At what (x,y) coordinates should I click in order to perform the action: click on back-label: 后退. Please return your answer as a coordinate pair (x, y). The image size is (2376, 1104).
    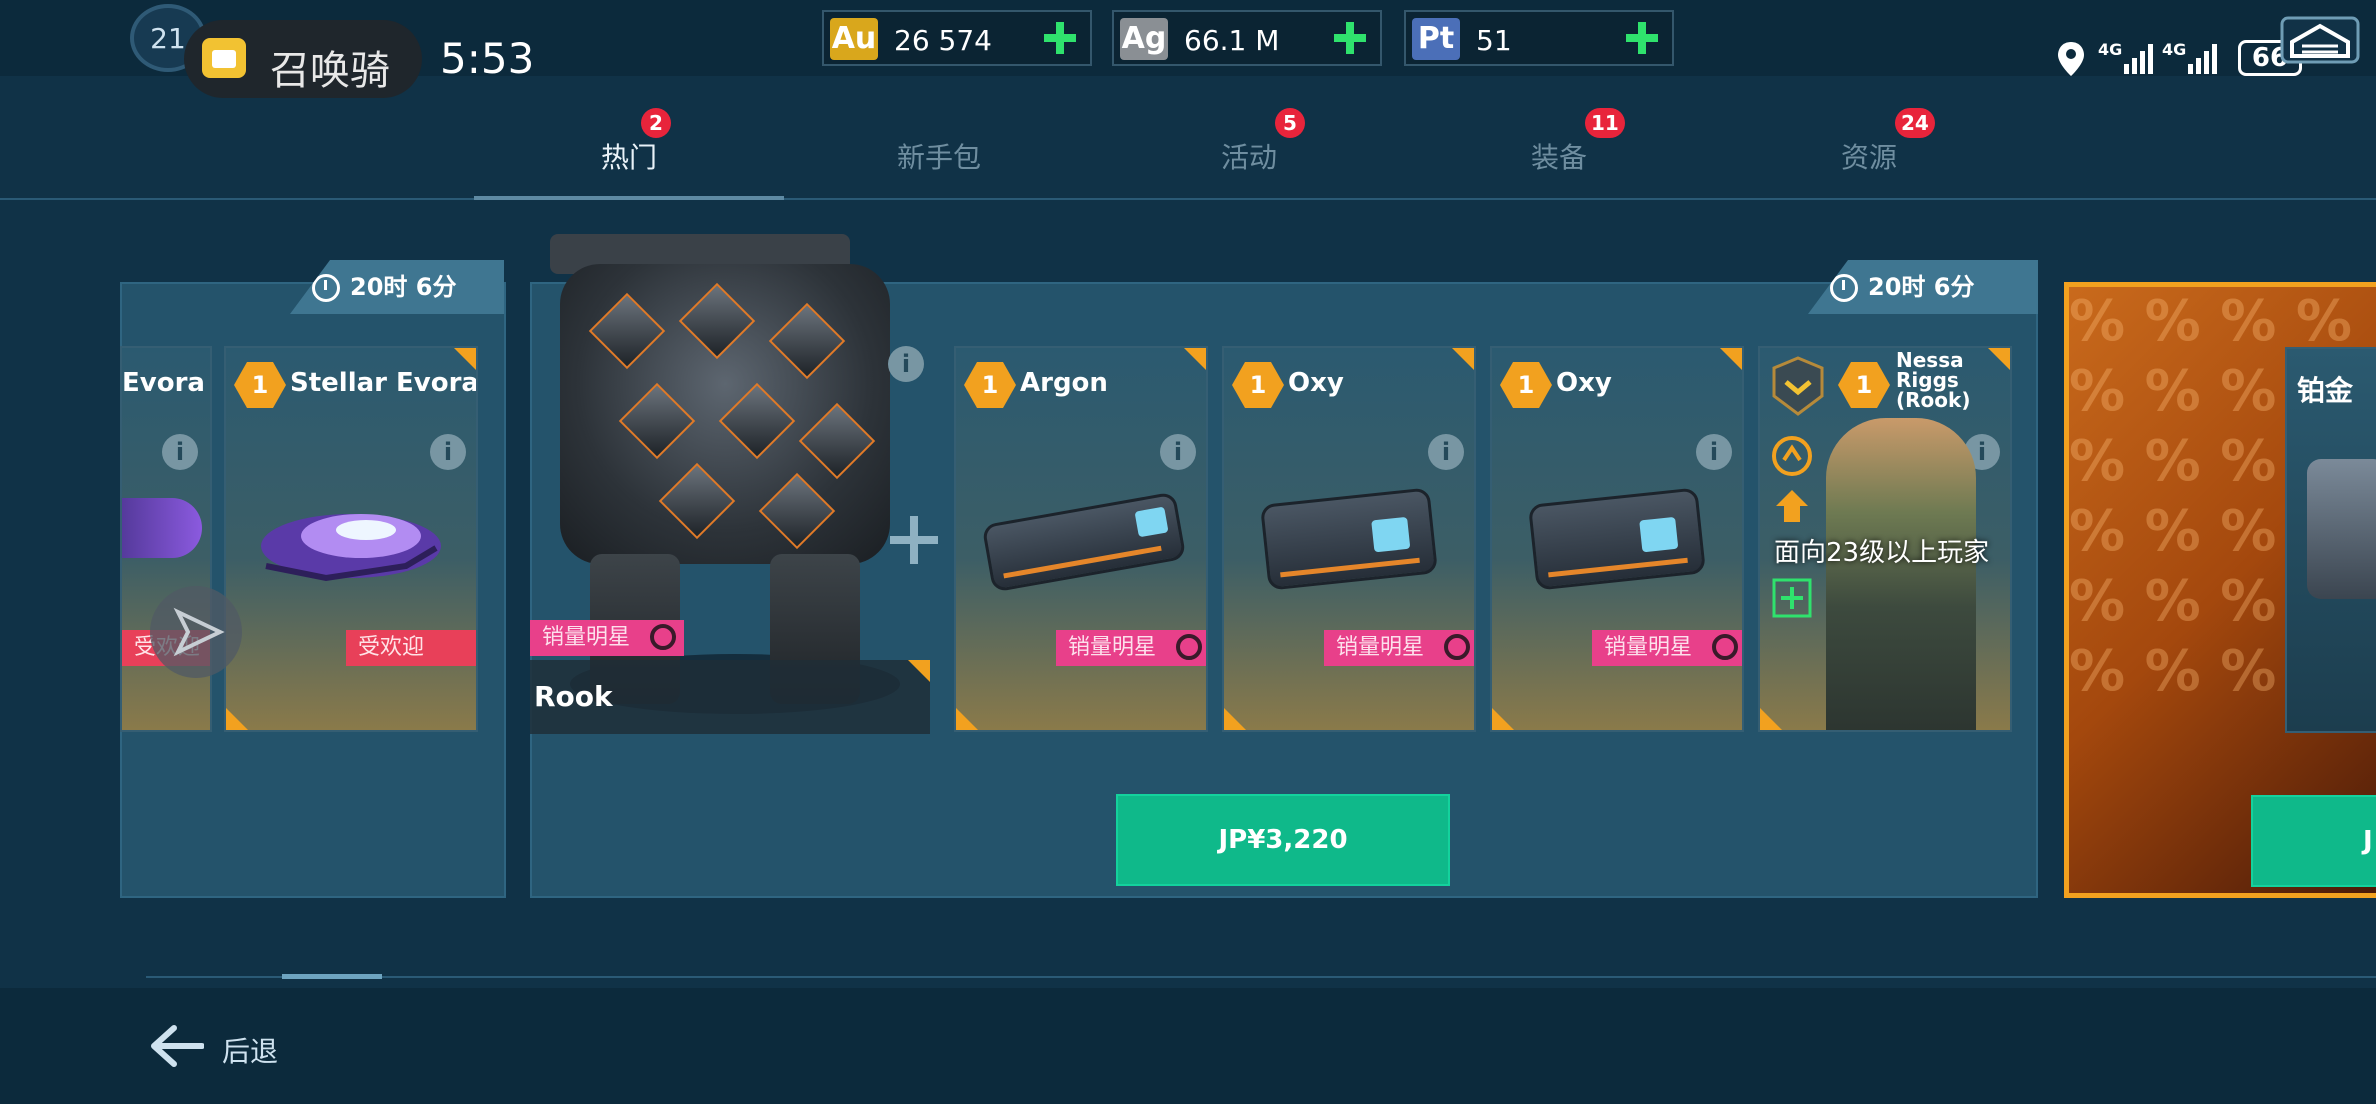
    Looking at the image, I should click on (250, 1051).